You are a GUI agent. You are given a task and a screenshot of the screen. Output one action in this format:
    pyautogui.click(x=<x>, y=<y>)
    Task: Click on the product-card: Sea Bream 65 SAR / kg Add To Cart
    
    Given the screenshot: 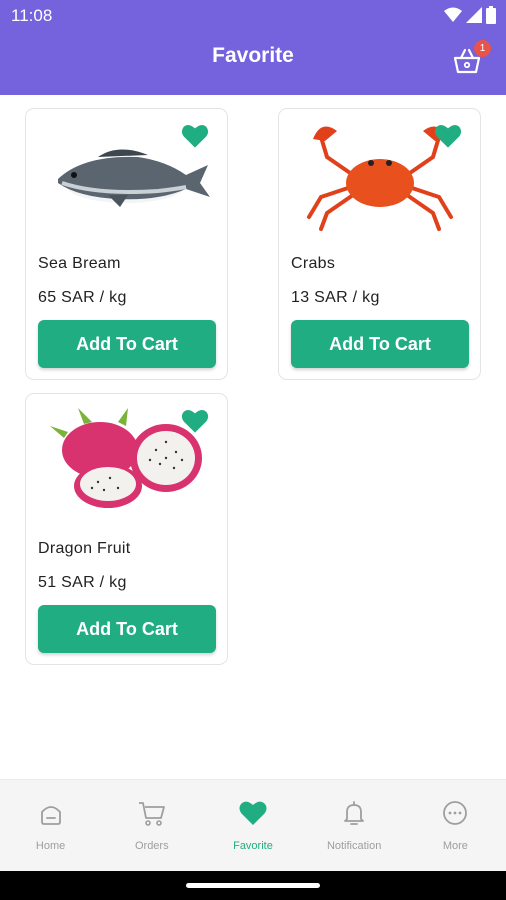 What is the action you would take?
    pyautogui.click(x=126, y=244)
    